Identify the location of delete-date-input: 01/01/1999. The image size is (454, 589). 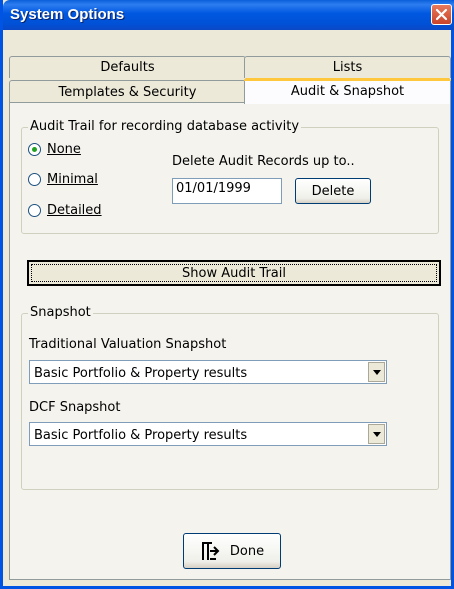
(227, 191).